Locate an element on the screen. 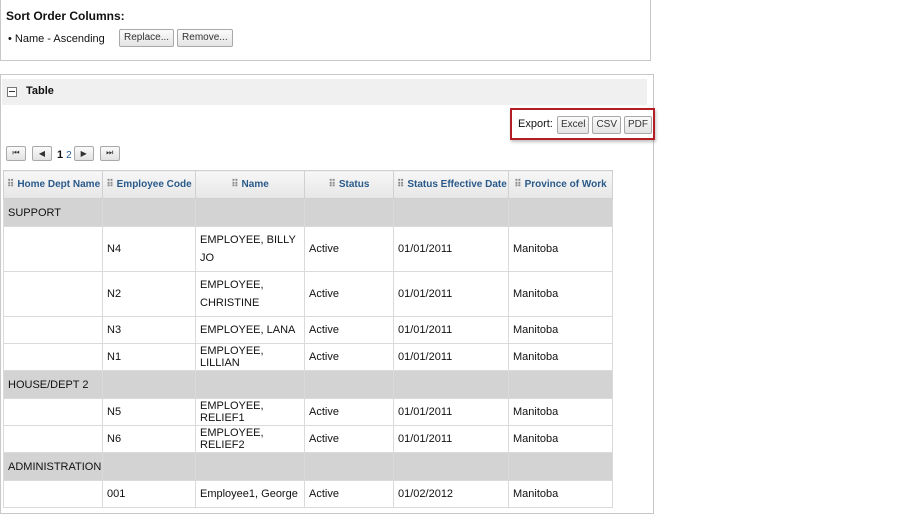 The width and height of the screenshot is (900, 514). employee-code: N5 is located at coordinates (149, 412).